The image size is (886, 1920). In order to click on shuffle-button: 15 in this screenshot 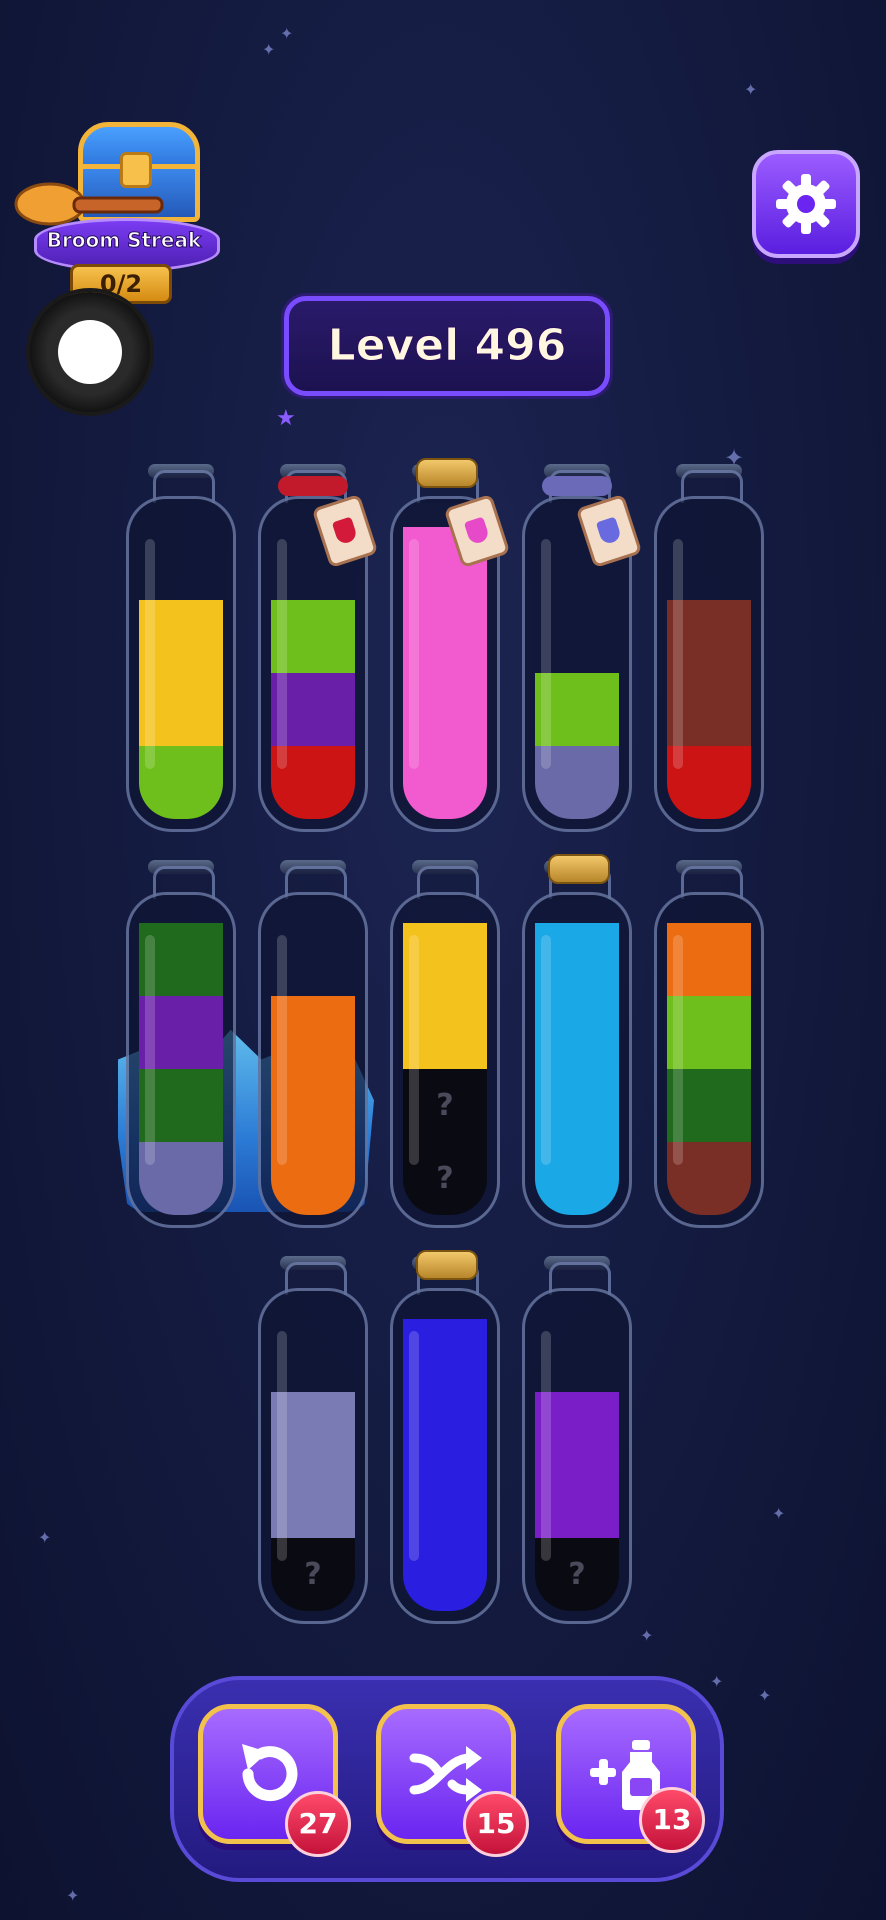, I will do `click(452, 1780)`.